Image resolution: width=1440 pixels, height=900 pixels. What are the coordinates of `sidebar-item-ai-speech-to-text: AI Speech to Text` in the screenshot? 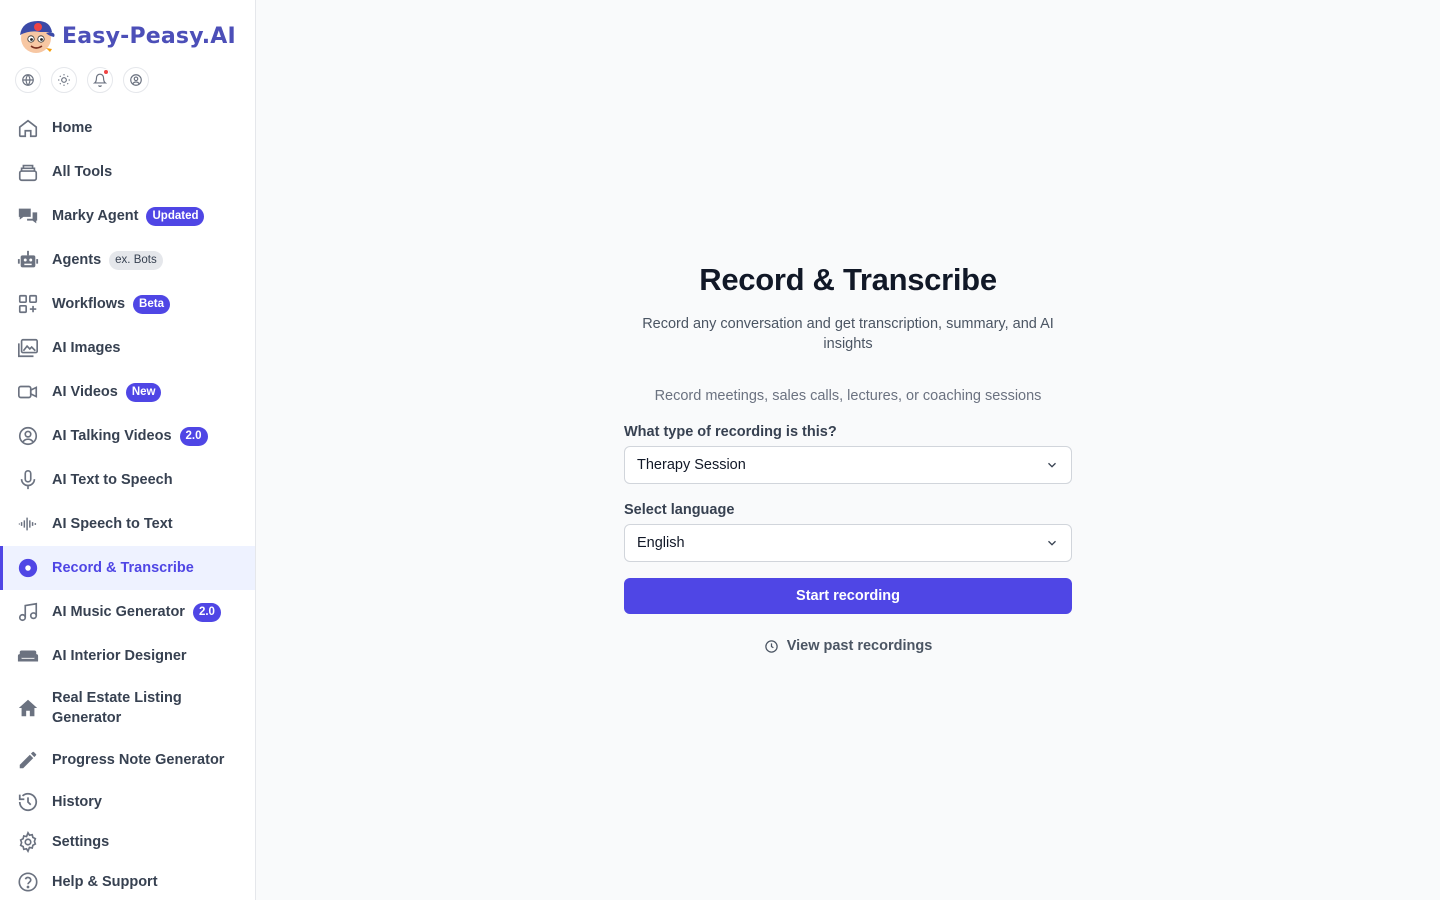 It's located at (127, 524).